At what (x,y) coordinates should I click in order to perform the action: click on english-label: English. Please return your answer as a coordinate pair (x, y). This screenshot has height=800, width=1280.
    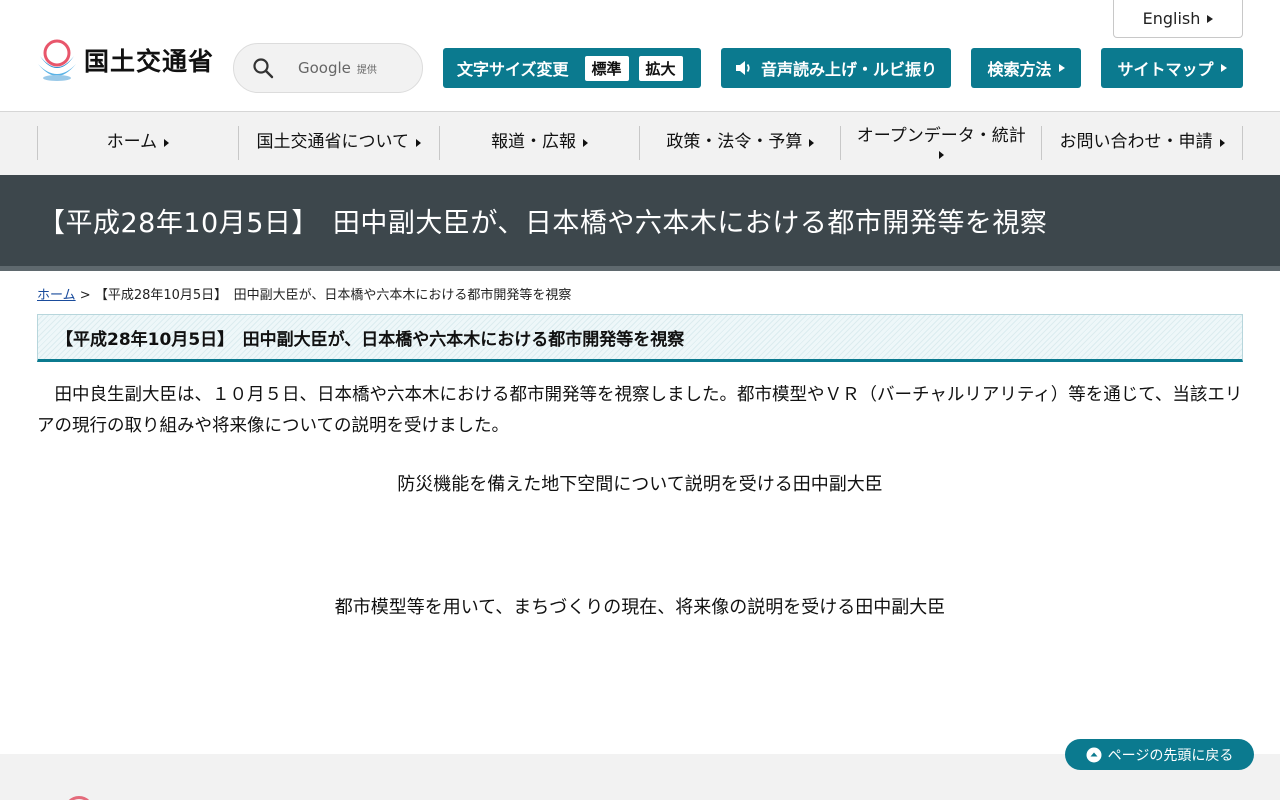
    Looking at the image, I should click on (1171, 18).